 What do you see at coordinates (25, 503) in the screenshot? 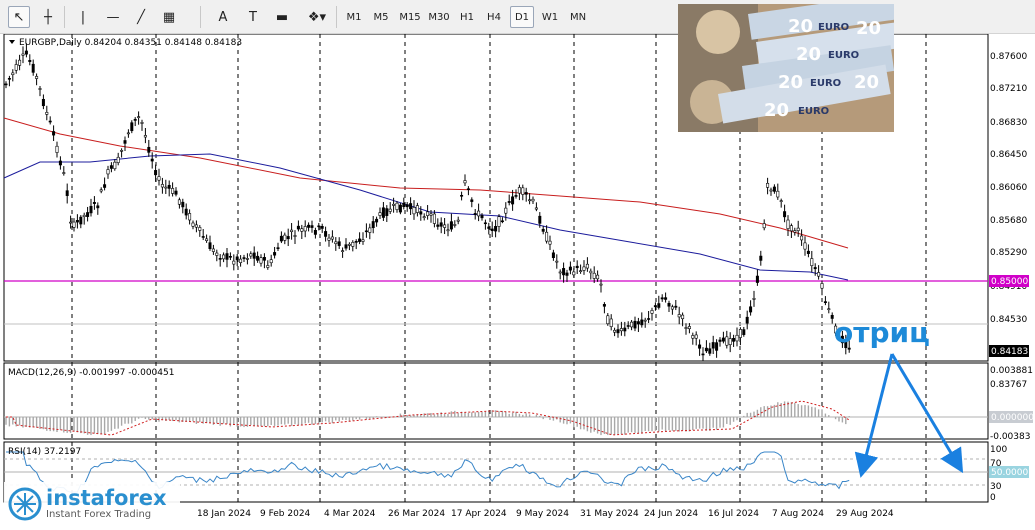
I see `logo-mark-icon` at bounding box center [25, 503].